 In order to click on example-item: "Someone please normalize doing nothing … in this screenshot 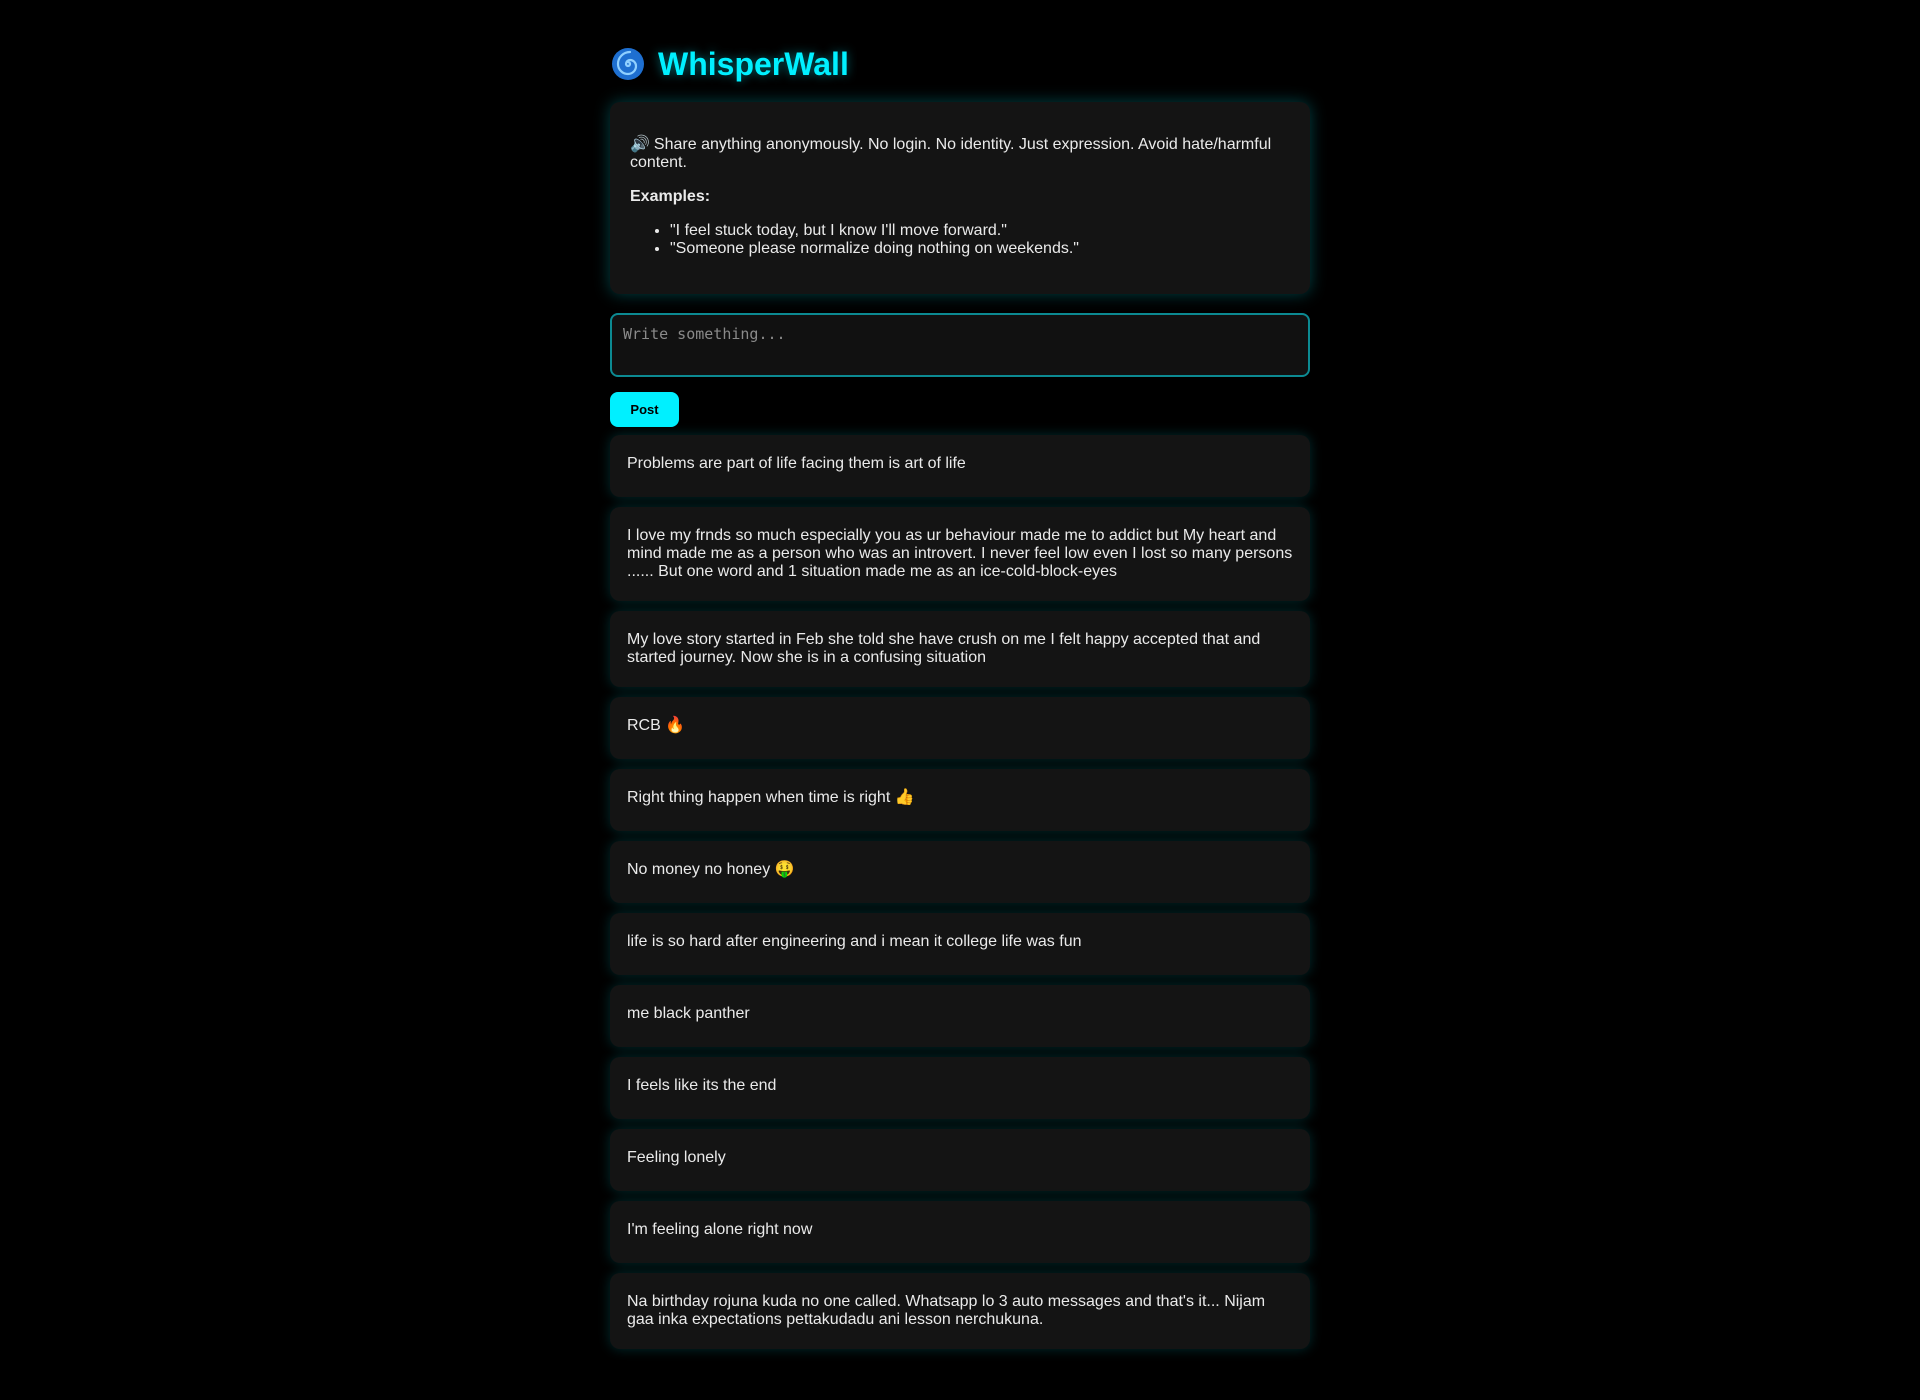, I will do `click(980, 249)`.